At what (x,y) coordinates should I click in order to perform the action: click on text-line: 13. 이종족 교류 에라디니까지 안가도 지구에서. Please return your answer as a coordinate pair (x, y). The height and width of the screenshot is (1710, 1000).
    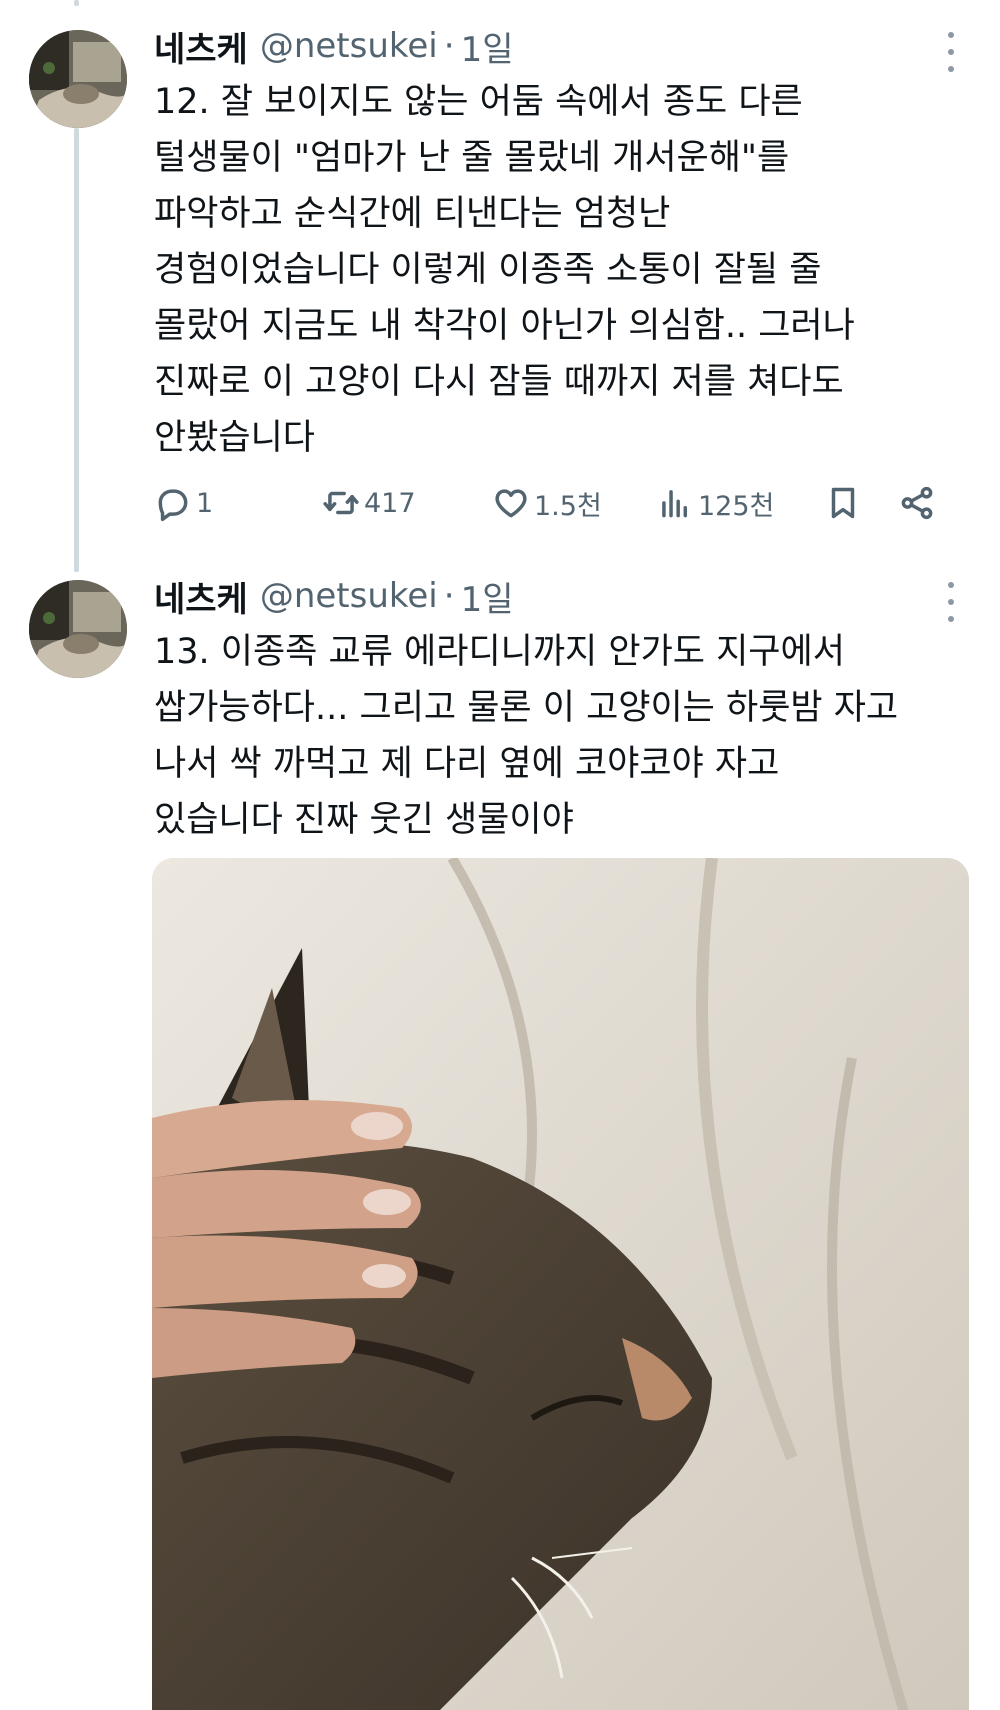
    Looking at the image, I should click on (499, 652).